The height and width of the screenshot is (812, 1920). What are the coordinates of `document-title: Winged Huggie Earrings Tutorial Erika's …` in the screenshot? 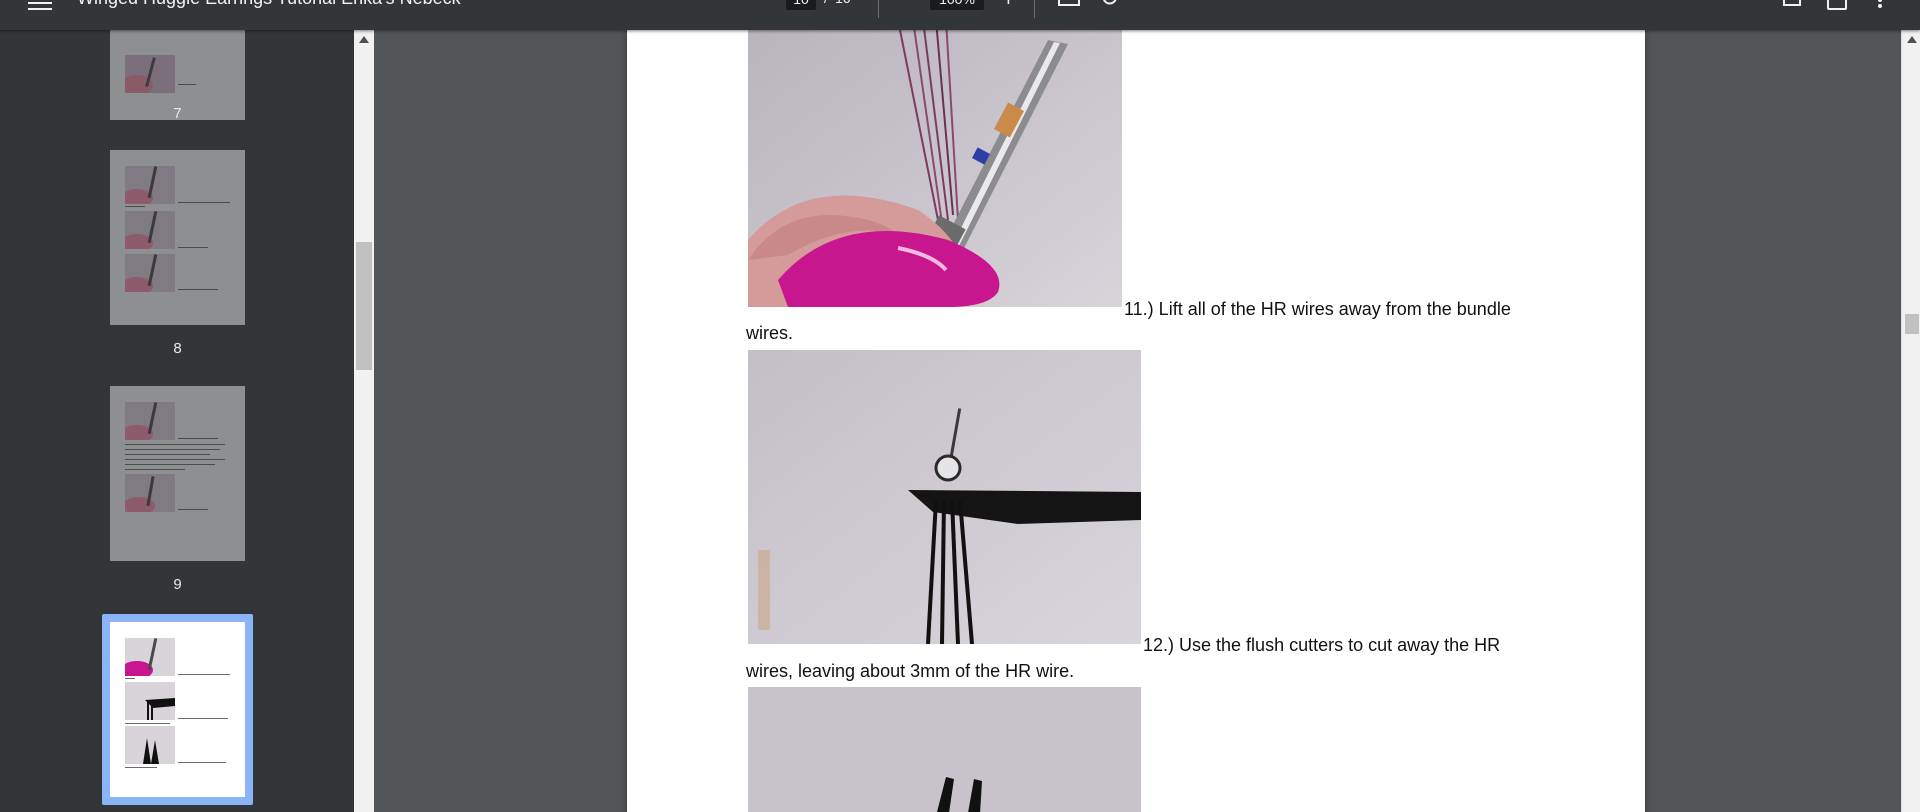 It's located at (269, 4).